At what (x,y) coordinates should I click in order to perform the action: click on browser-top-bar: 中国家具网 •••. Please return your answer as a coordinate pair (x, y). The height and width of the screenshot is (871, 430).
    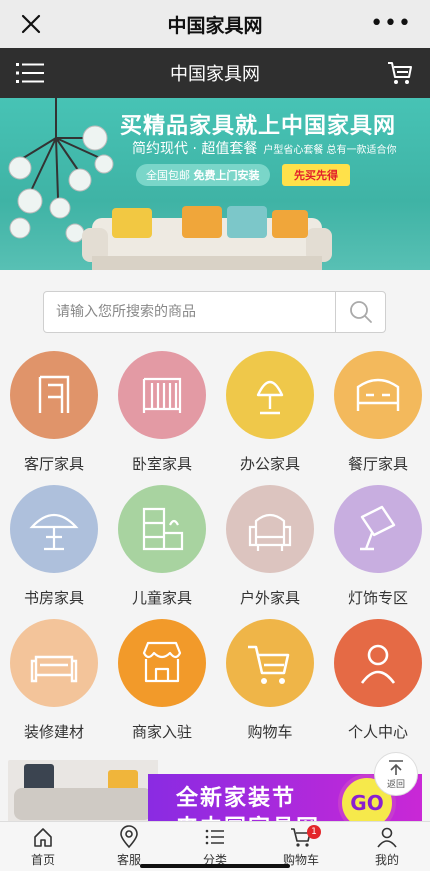
    Looking at the image, I should click on (215, 24).